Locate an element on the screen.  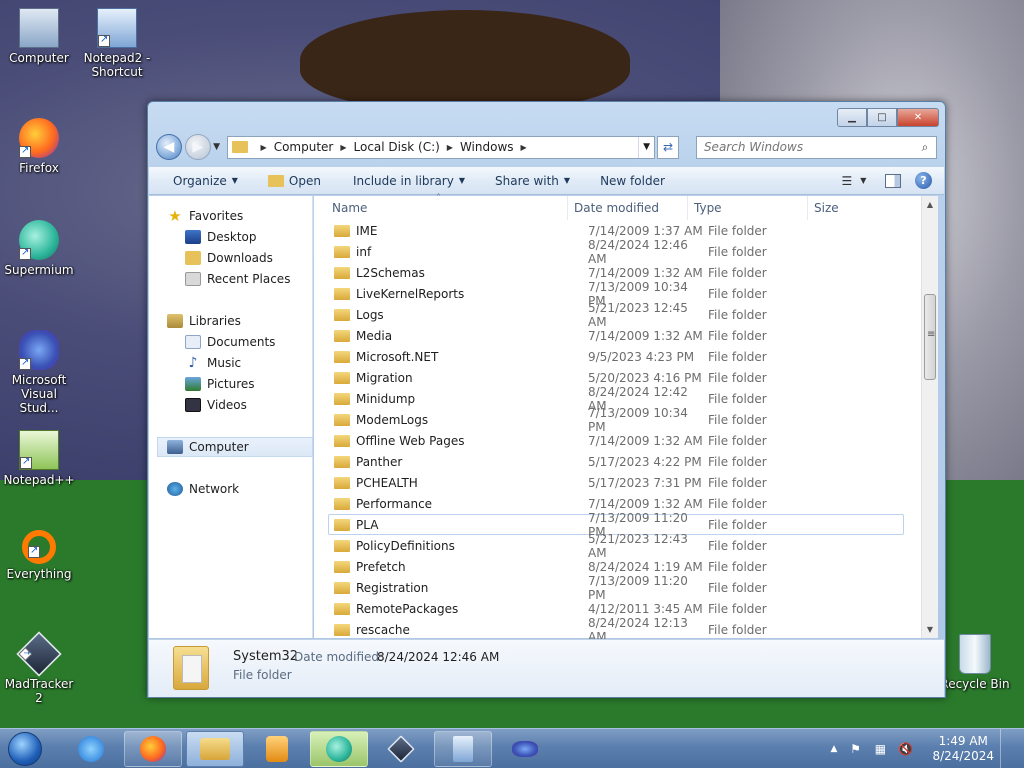
breadcrumb-local-disk: Local Disk (C:) is located at coordinates (397, 147).